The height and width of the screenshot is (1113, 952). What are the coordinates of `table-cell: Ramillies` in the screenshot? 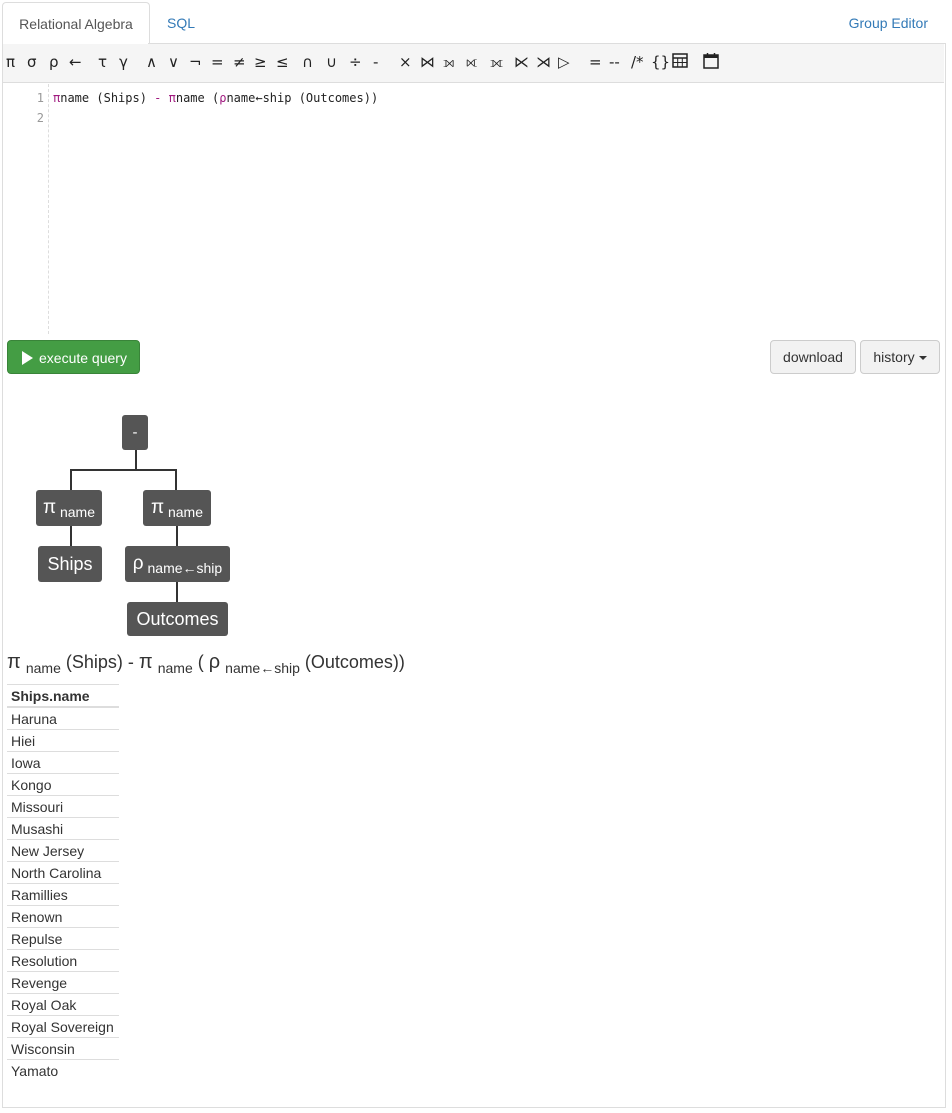 It's located at (63, 894).